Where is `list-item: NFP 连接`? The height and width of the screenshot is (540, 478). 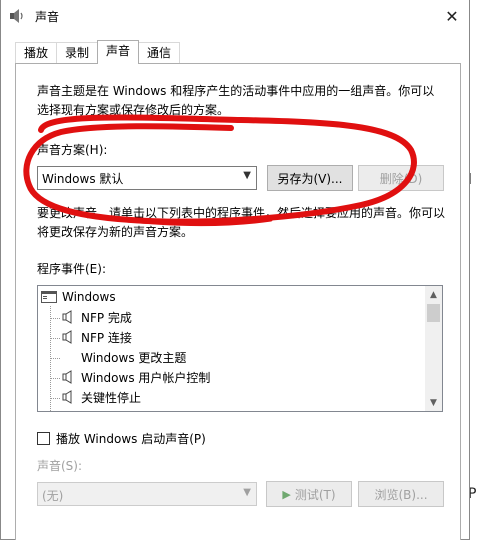 list-item: NFP 连接 is located at coordinates (96, 337).